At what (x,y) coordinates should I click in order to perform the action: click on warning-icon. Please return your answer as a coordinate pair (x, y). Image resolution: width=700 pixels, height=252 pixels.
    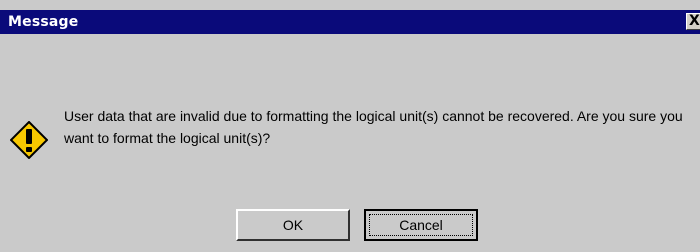
    Looking at the image, I should click on (29, 140).